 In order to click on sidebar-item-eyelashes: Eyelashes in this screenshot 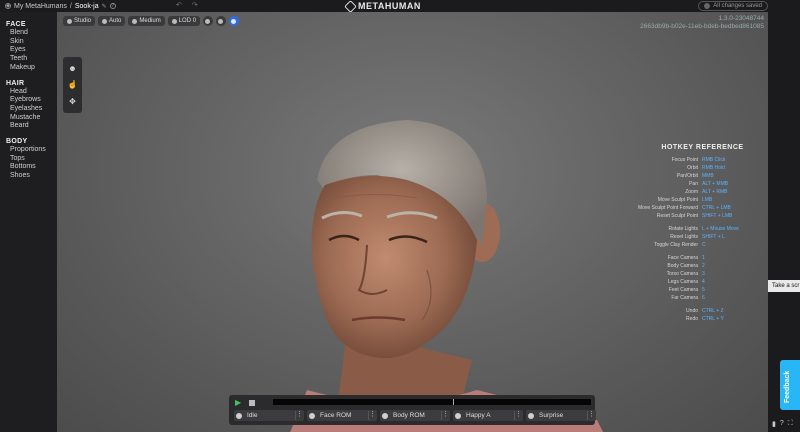, I will do `click(31, 109)`.